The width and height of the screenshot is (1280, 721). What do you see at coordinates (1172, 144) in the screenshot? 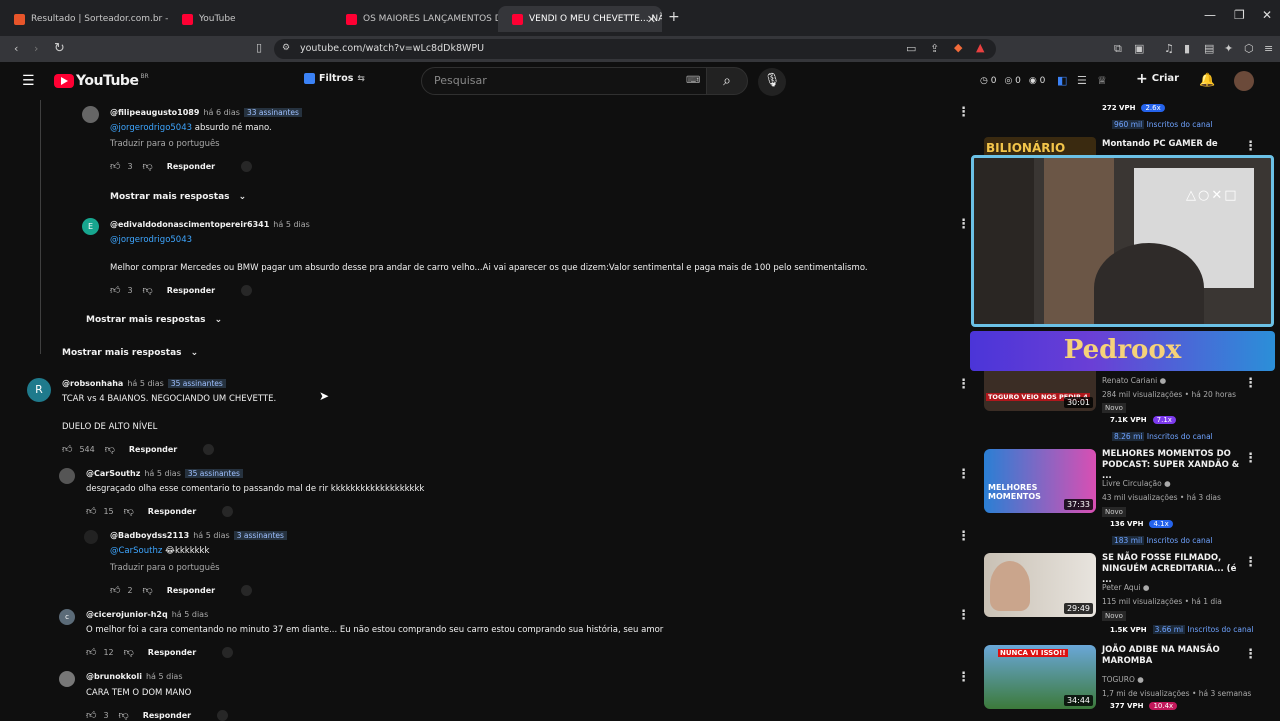
I see `video-title: Montando PC GAMER de` at bounding box center [1172, 144].